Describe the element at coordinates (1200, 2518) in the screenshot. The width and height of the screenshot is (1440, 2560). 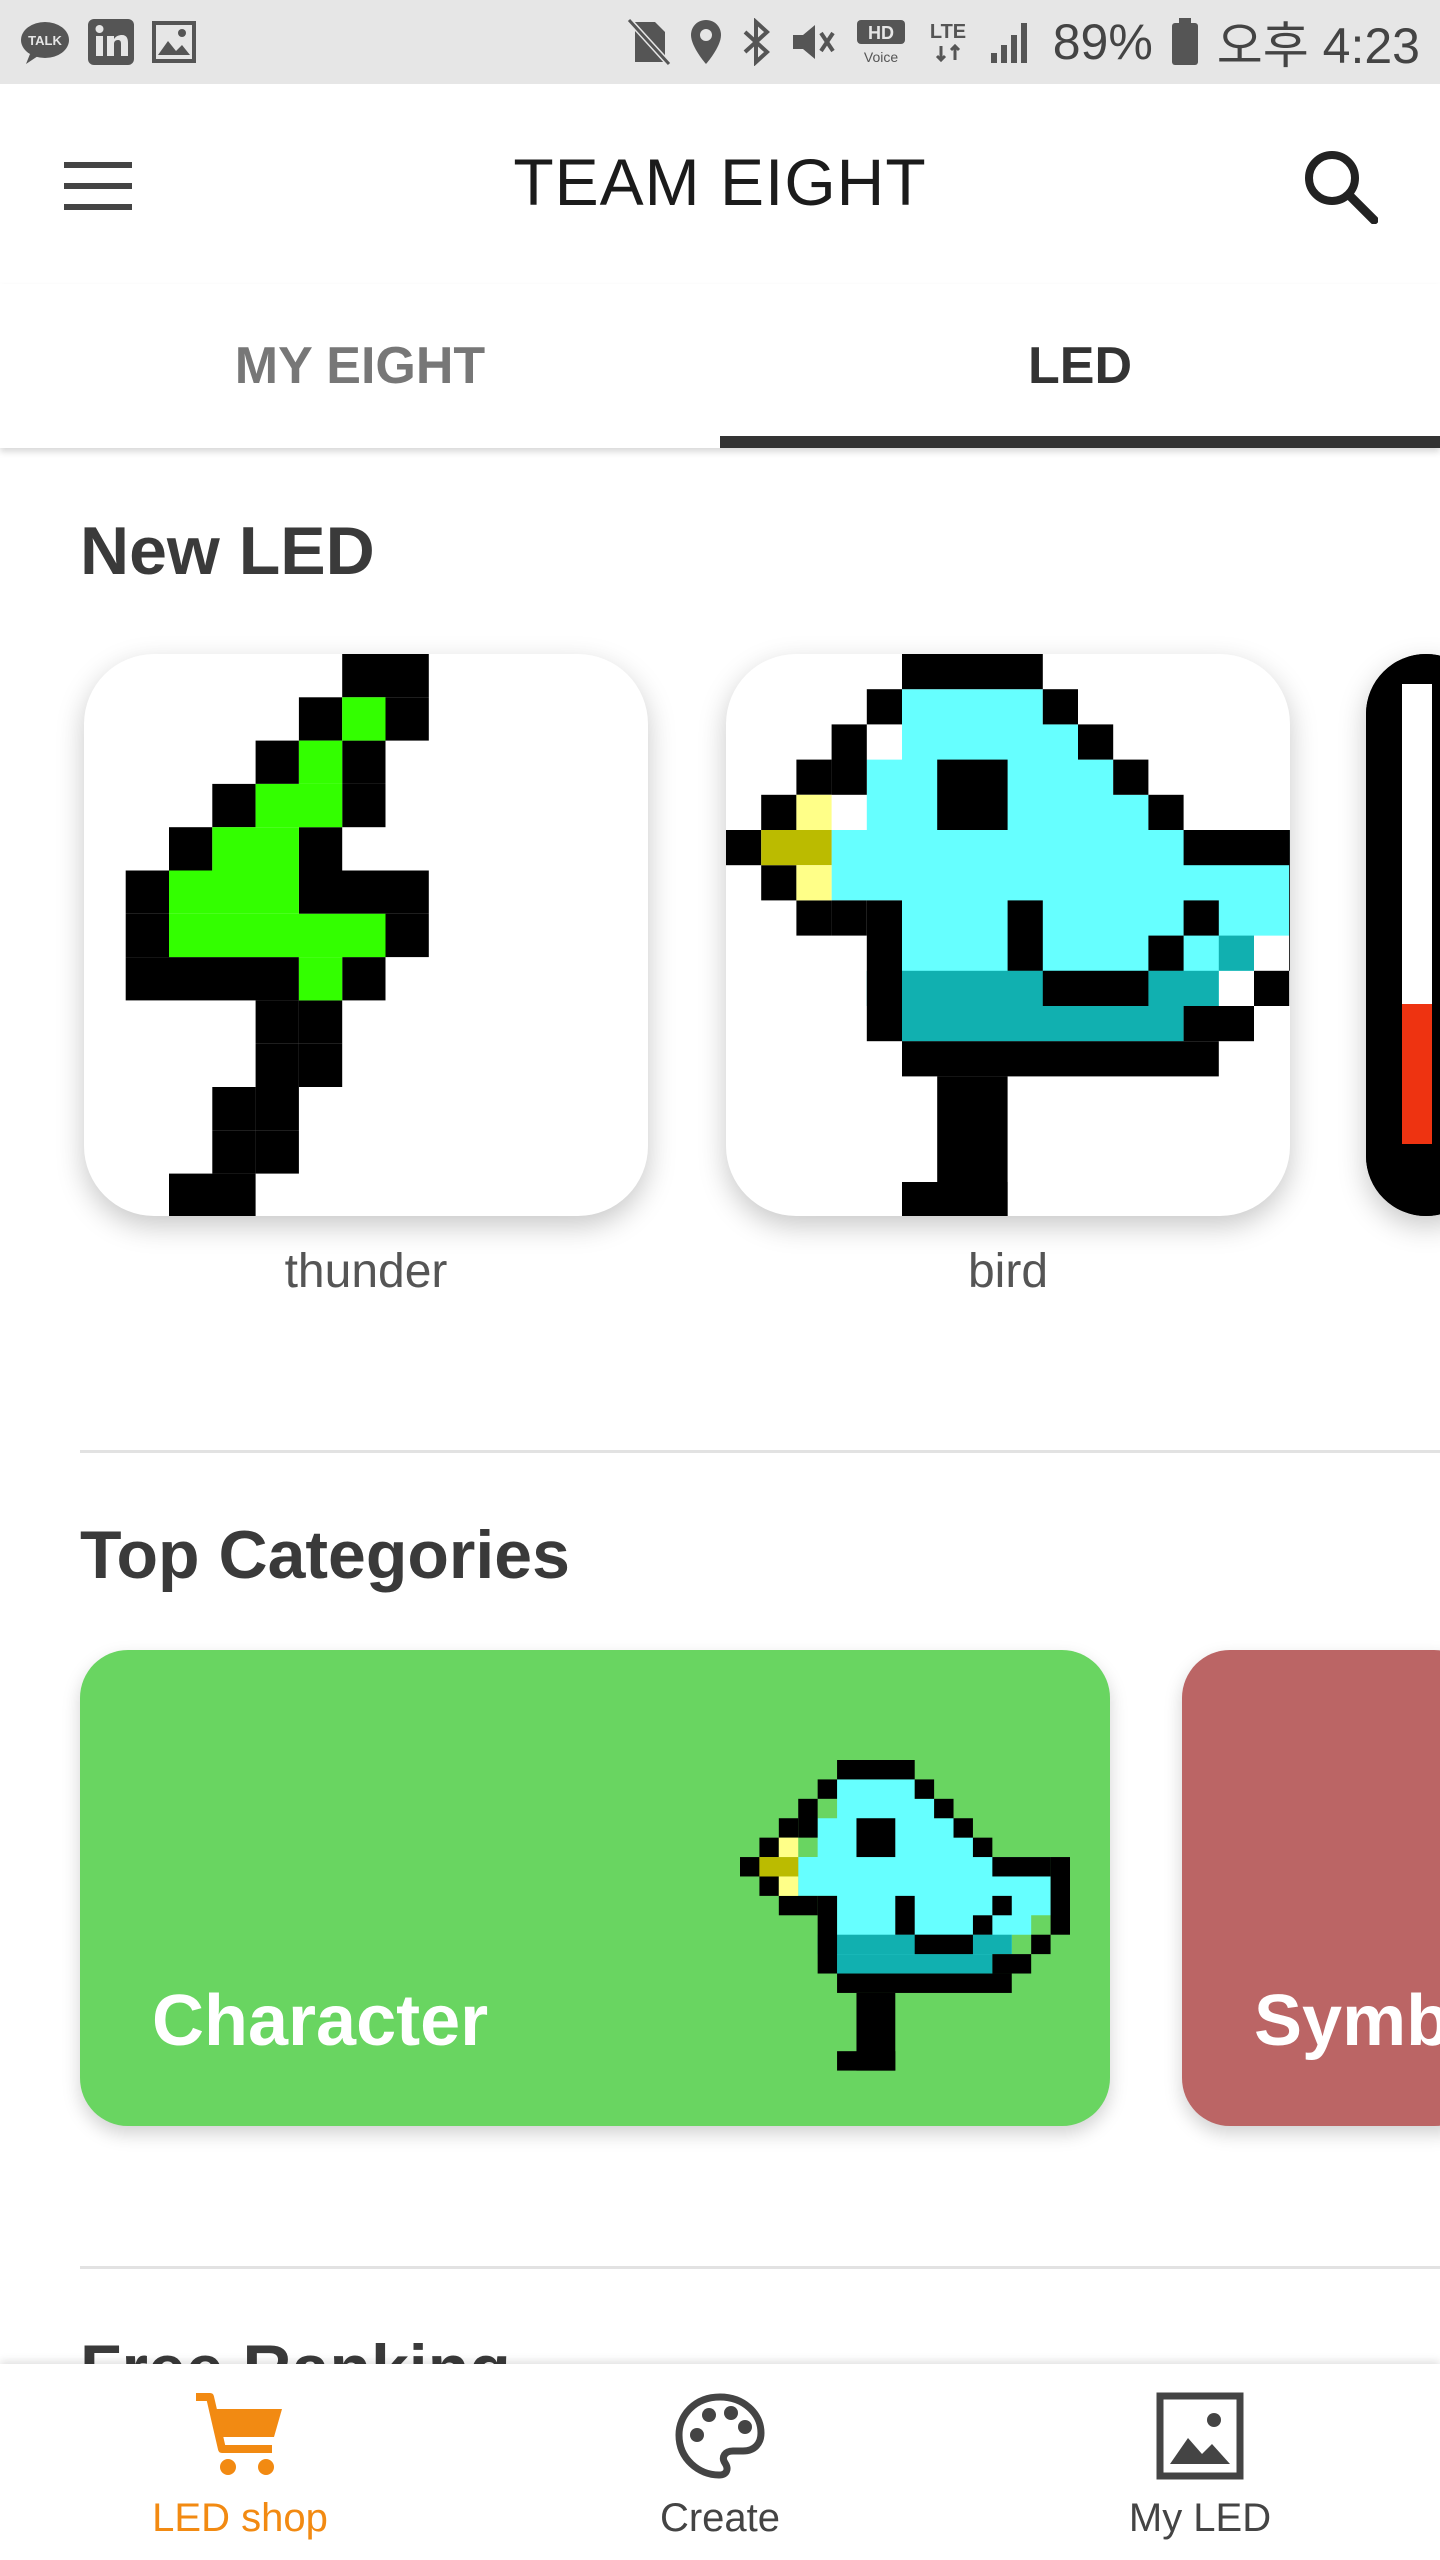
I see `nav-label: My LED` at that location.